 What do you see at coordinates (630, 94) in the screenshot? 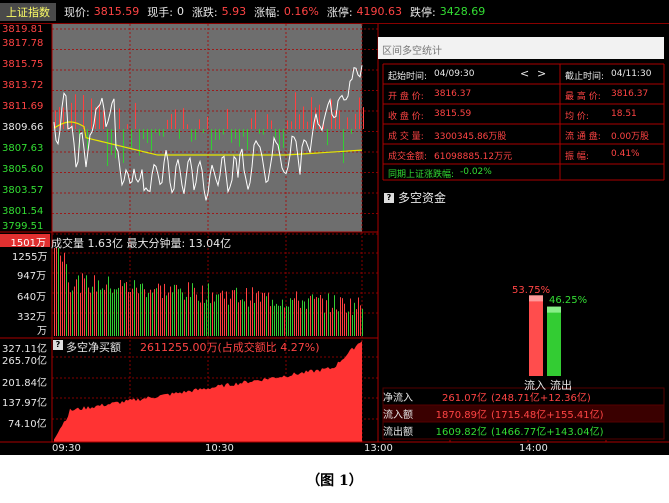
I see `high-value: 3816.37` at bounding box center [630, 94].